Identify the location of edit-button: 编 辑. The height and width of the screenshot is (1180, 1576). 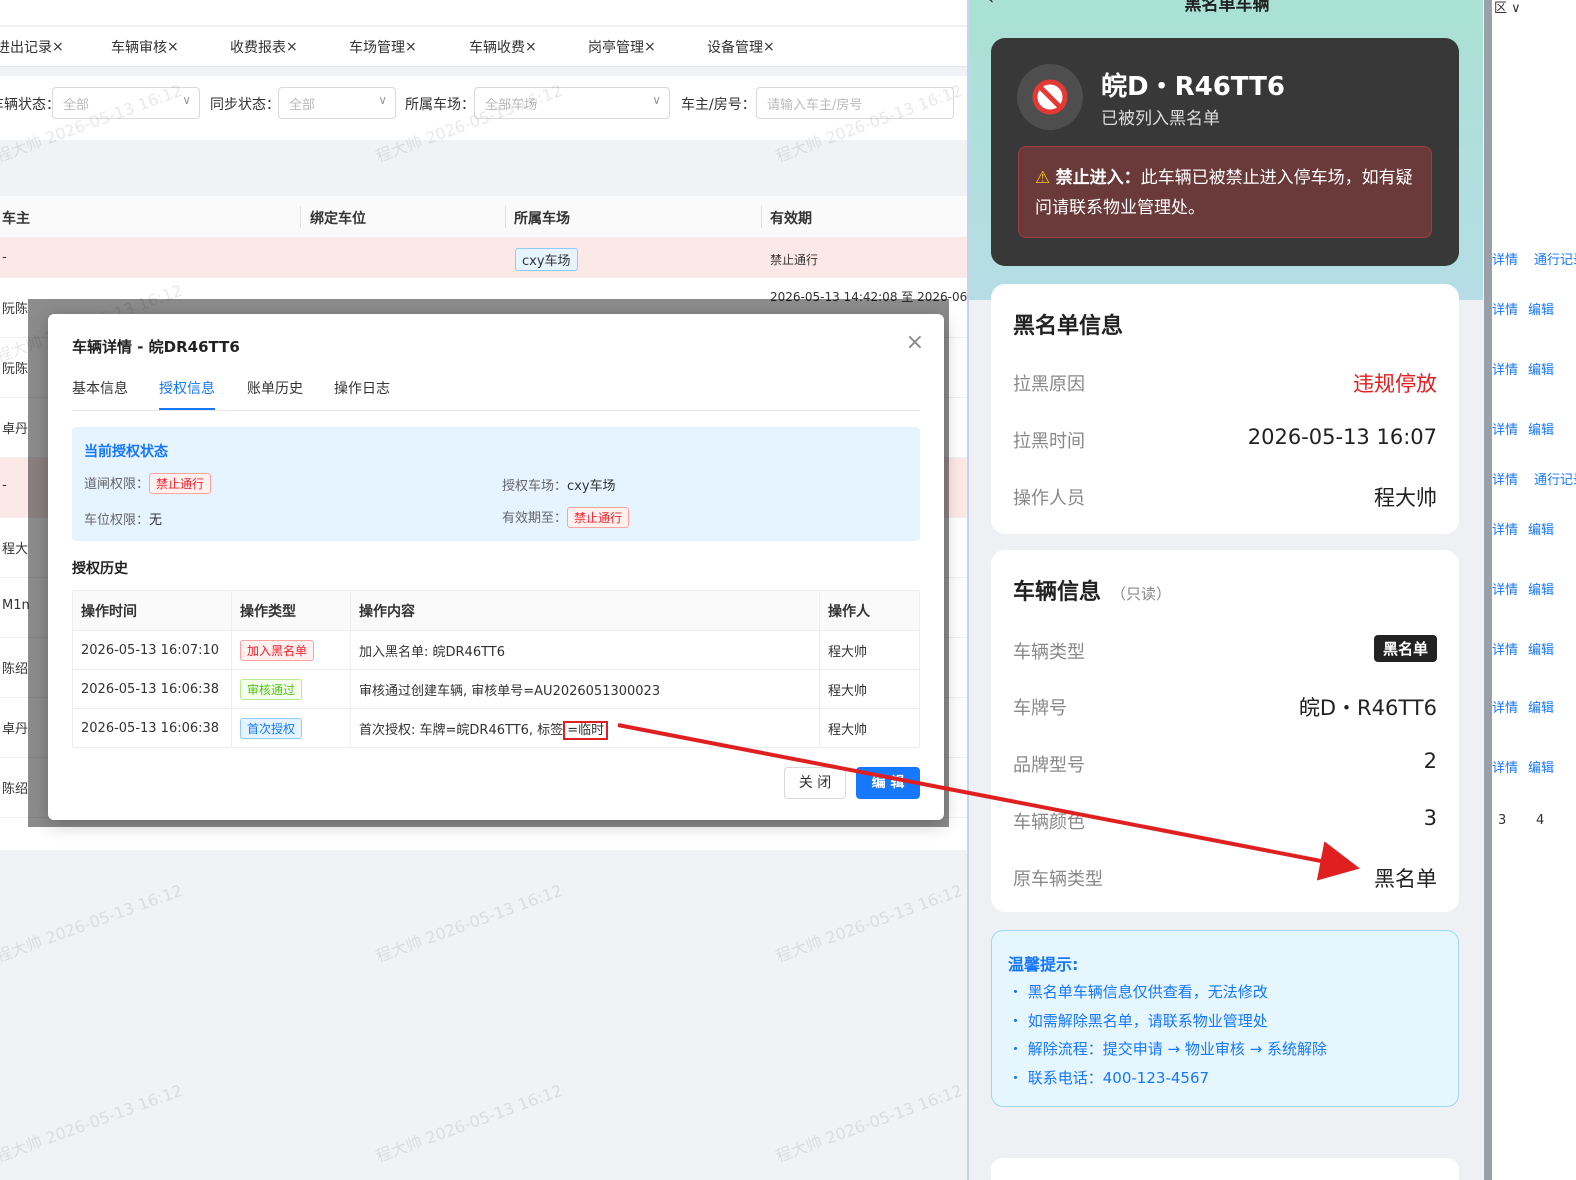
(888, 783).